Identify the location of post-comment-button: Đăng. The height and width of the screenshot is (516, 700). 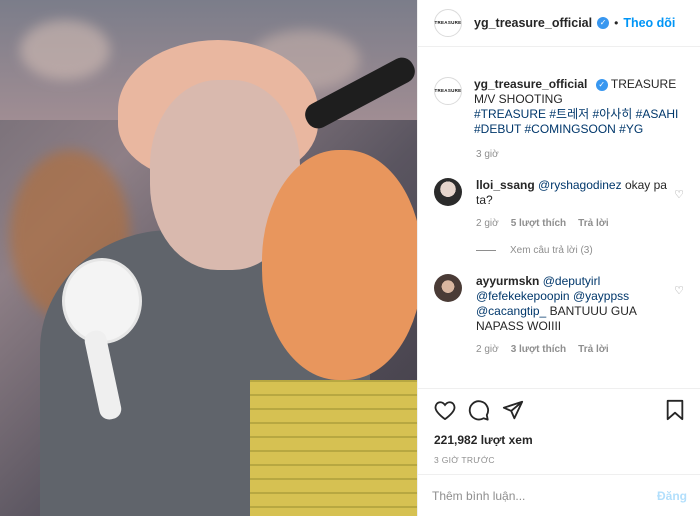
(672, 496).